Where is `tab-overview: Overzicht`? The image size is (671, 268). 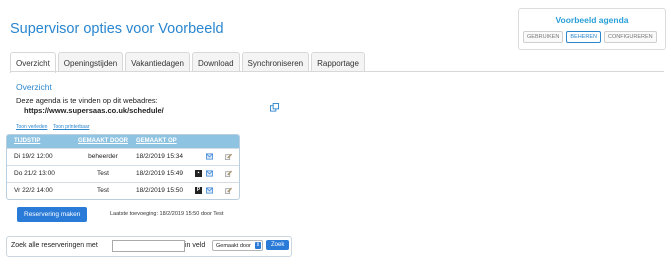
tab-overview: Overzicht is located at coordinates (33, 62).